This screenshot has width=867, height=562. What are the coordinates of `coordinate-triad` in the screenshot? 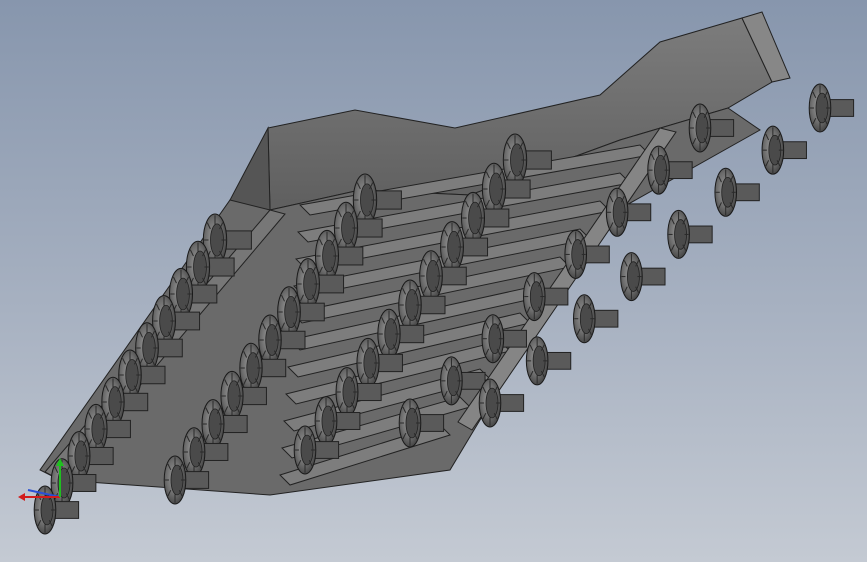 It's located at (41, 479).